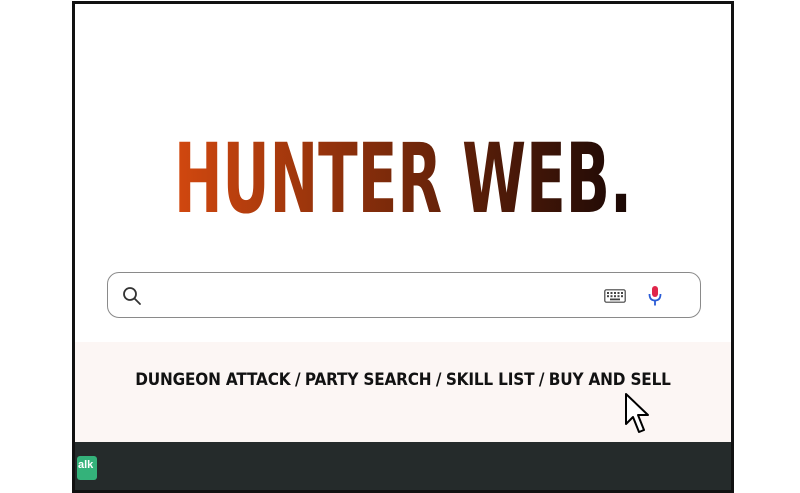  I want to click on logo-text: HUNTER WEB., so click(403, 177).